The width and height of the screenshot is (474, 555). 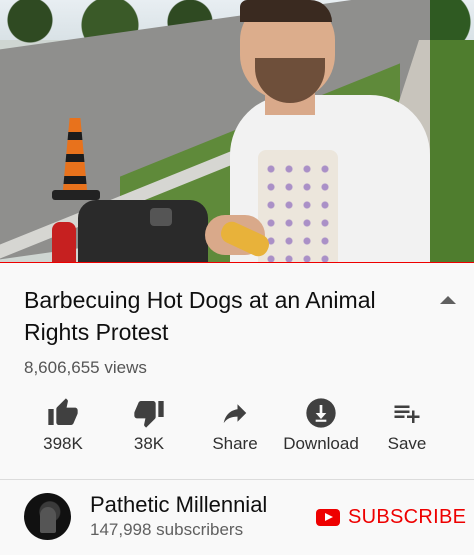 I want to click on subscribe-button: SUBSCRIBE, so click(x=391, y=517).